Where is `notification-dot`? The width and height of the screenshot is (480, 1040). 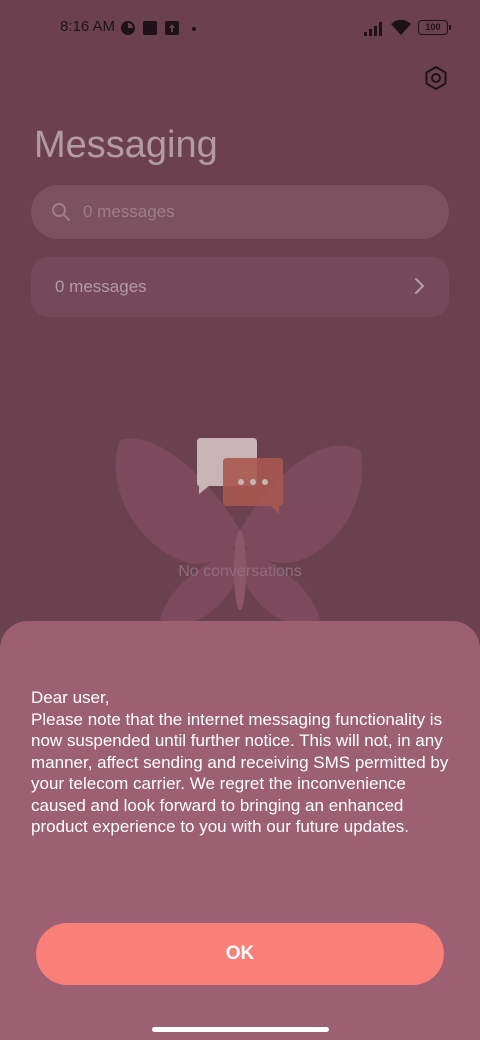
notification-dot is located at coordinates (194, 29).